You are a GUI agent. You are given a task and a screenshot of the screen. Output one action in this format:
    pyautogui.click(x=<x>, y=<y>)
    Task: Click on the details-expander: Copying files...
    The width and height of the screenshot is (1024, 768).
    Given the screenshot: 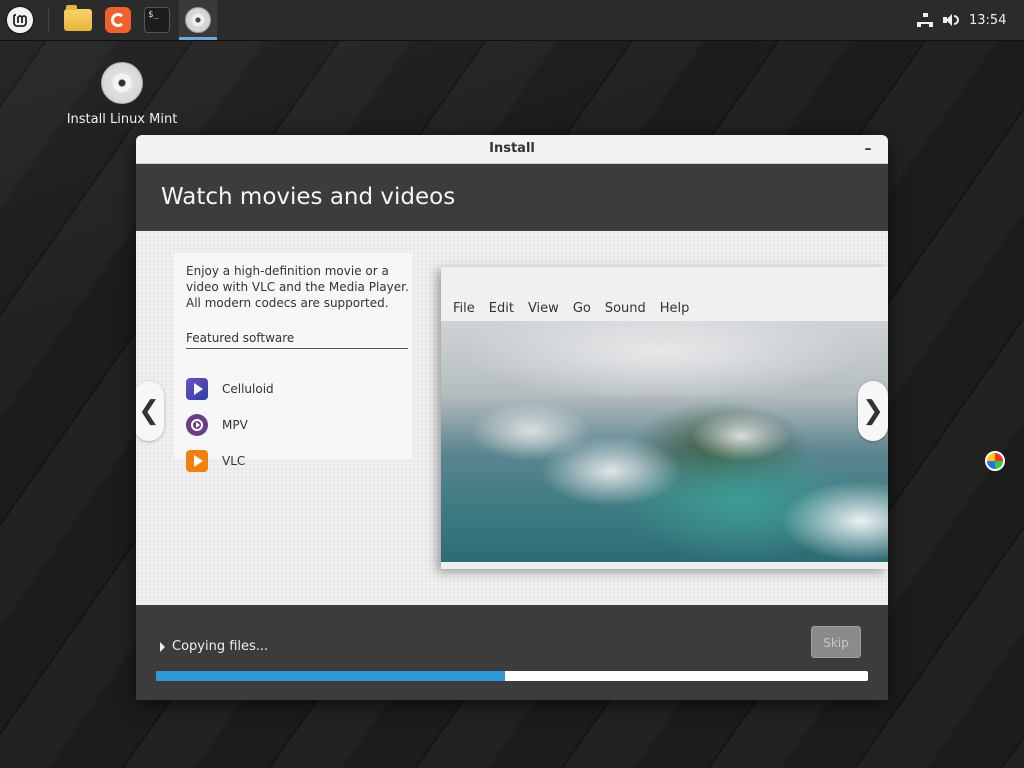 What is the action you would take?
    pyautogui.click(x=214, y=646)
    